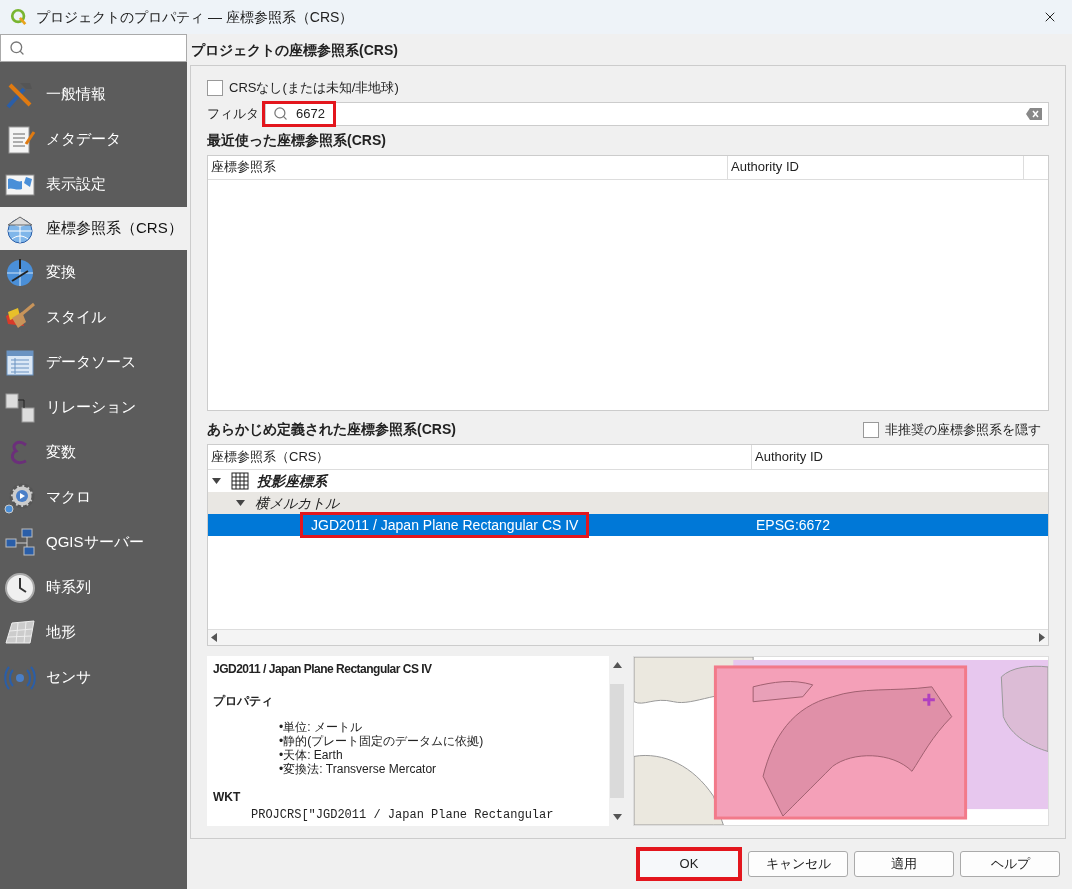 This screenshot has width=1072, height=889. Describe the element at coordinates (689, 864) in the screenshot. I see `dialog-button: OK` at that location.